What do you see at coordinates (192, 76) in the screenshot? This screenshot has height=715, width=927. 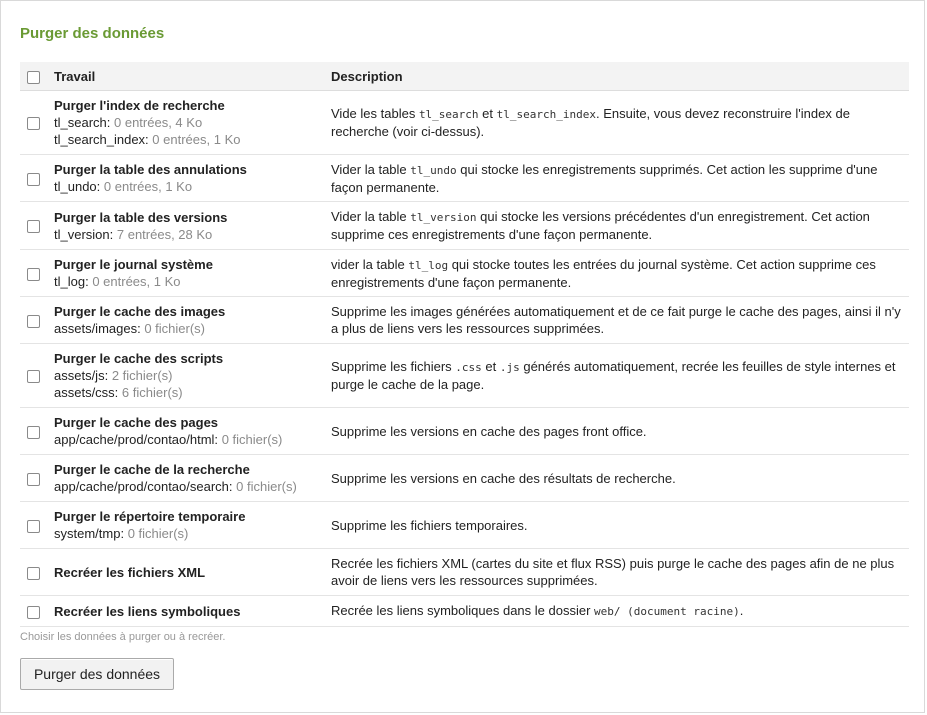 I see `header-job: Travail` at bounding box center [192, 76].